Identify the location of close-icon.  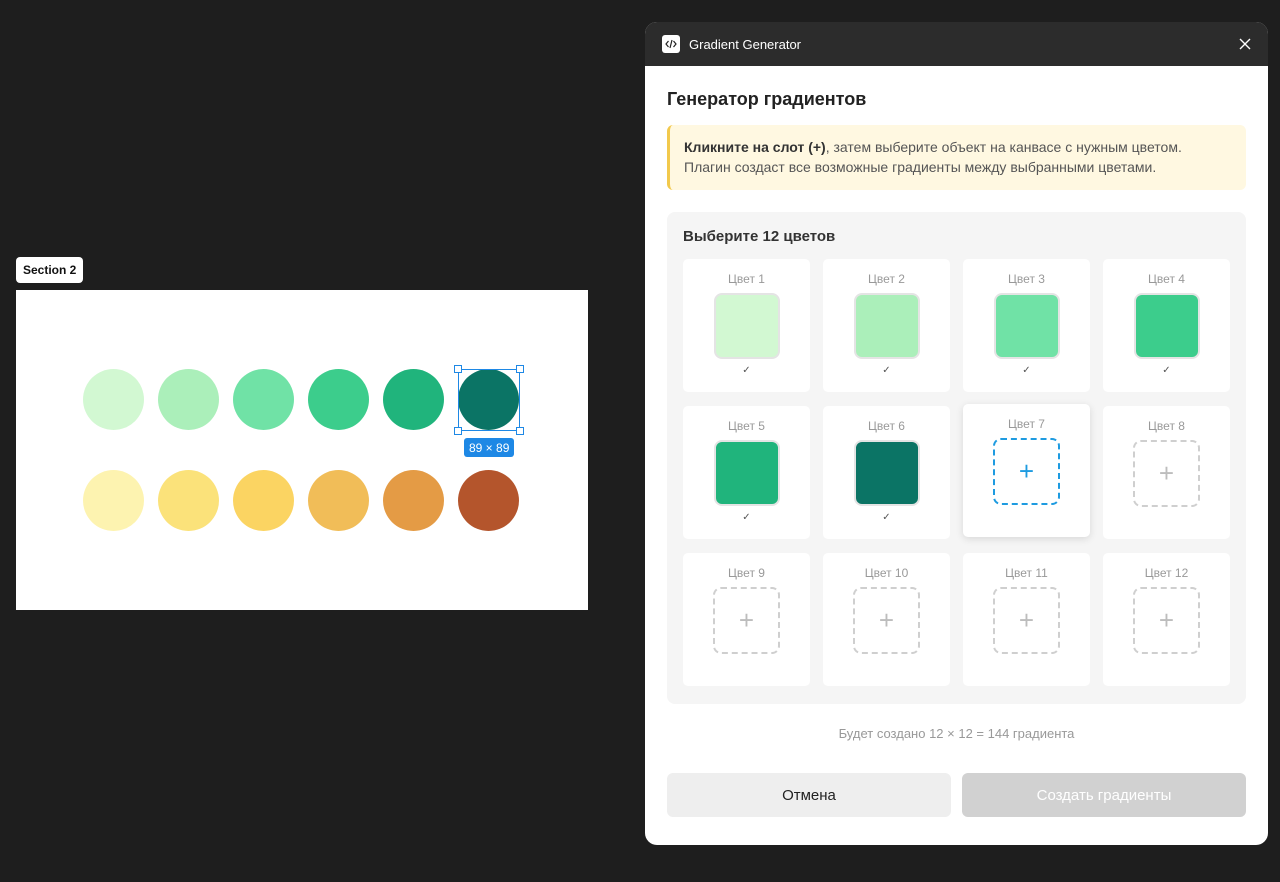
(1245, 44).